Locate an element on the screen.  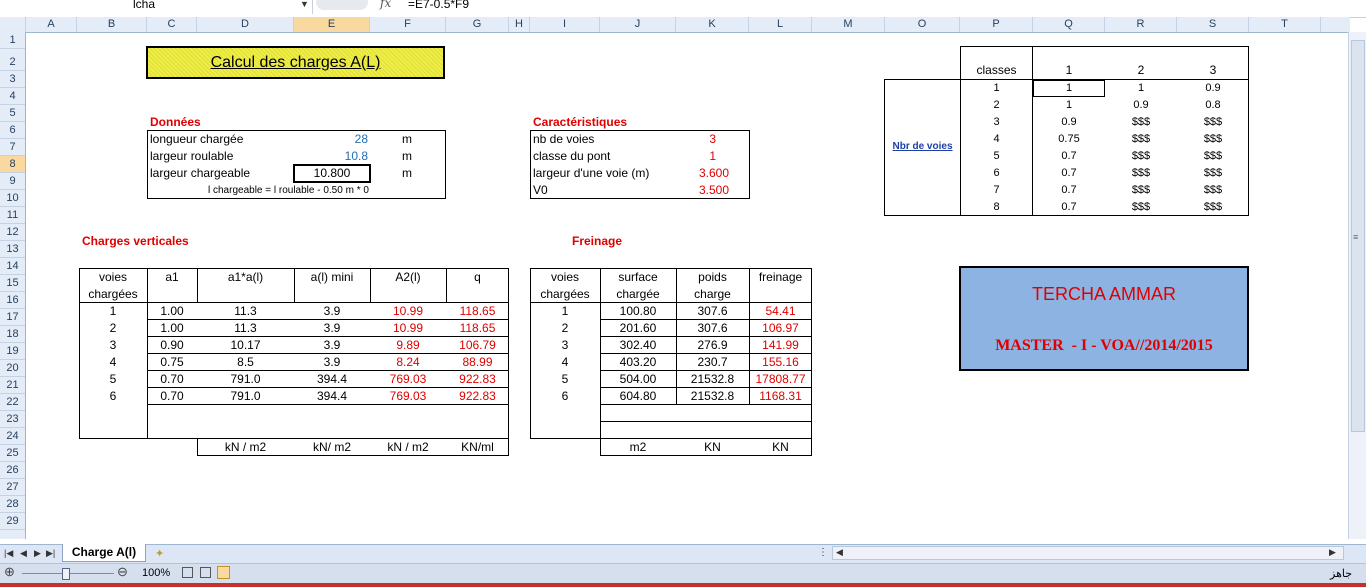
charges-cell: 6 is located at coordinates (113, 396).